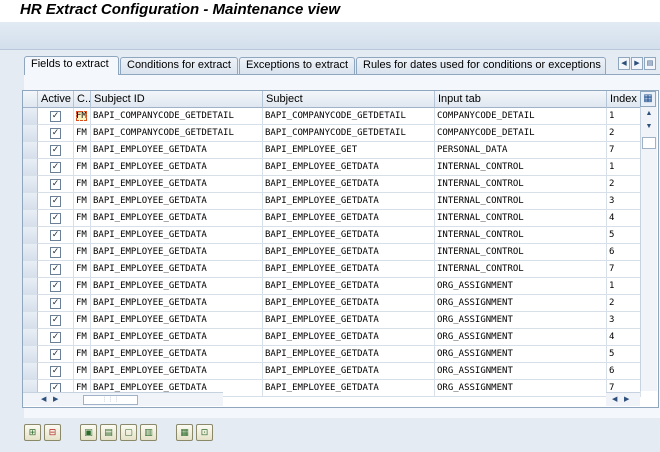  I want to click on tab-fields-to-extract: Fields to extract, so click(71, 65).